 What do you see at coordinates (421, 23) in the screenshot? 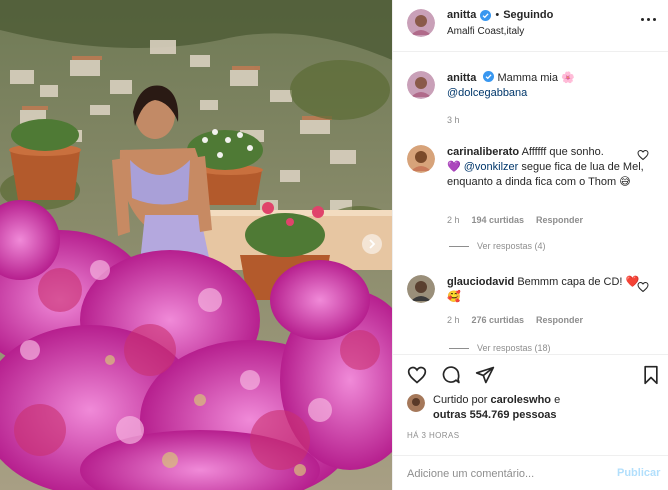
I see `author-avatar` at bounding box center [421, 23].